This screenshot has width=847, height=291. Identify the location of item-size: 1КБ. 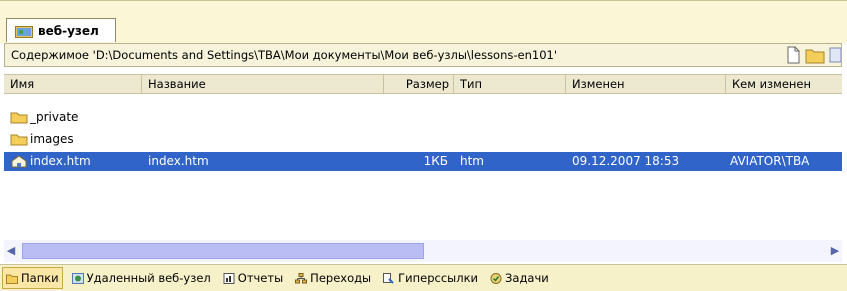
(435, 161).